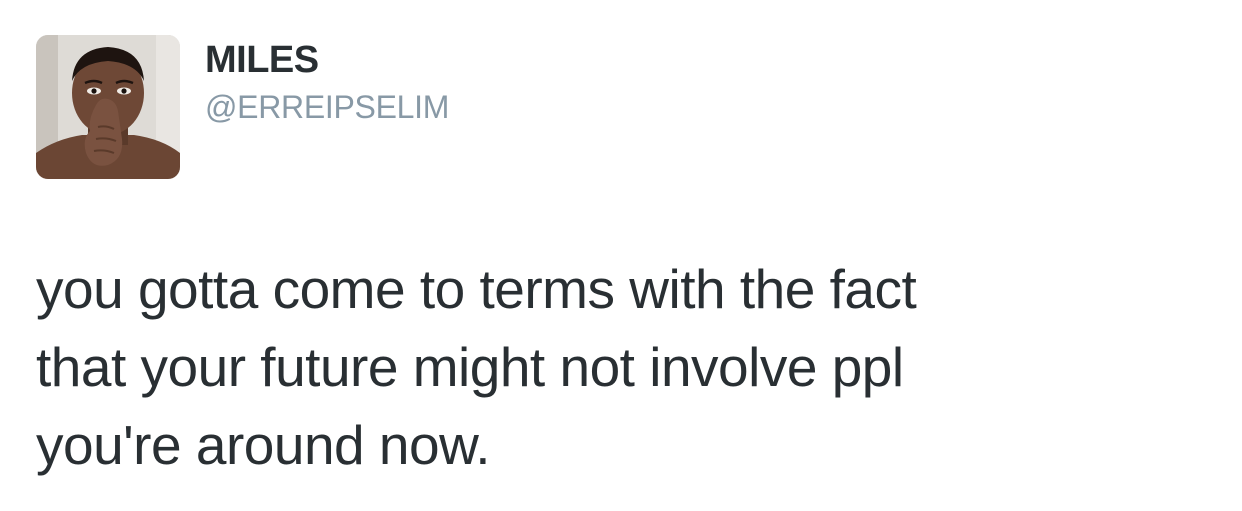  I want to click on tweet-text-line: you're around now., so click(263, 445).